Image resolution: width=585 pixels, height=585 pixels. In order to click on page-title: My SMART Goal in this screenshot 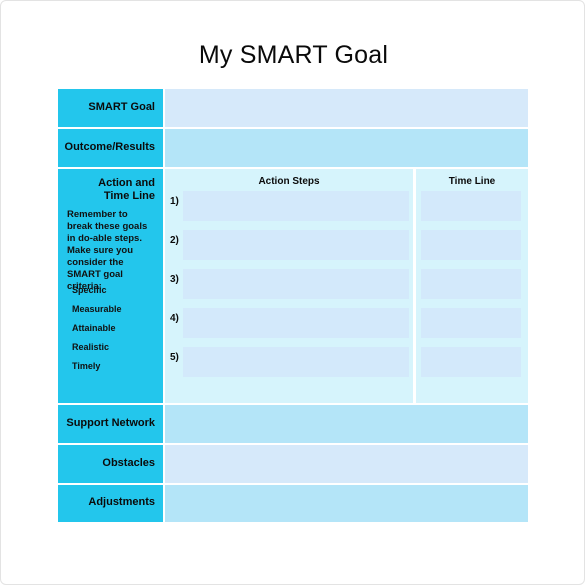, I will do `click(293, 55)`.